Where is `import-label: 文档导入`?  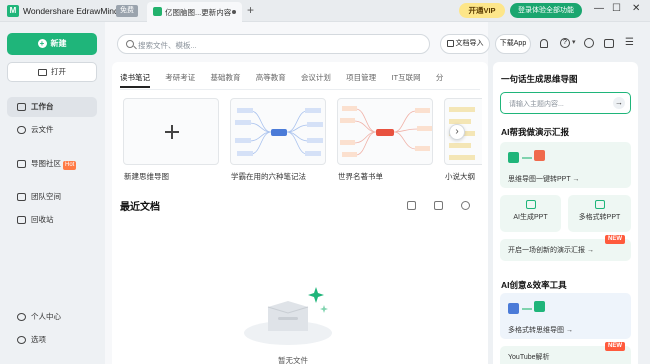
import-label: 文档导入 is located at coordinates (469, 43).